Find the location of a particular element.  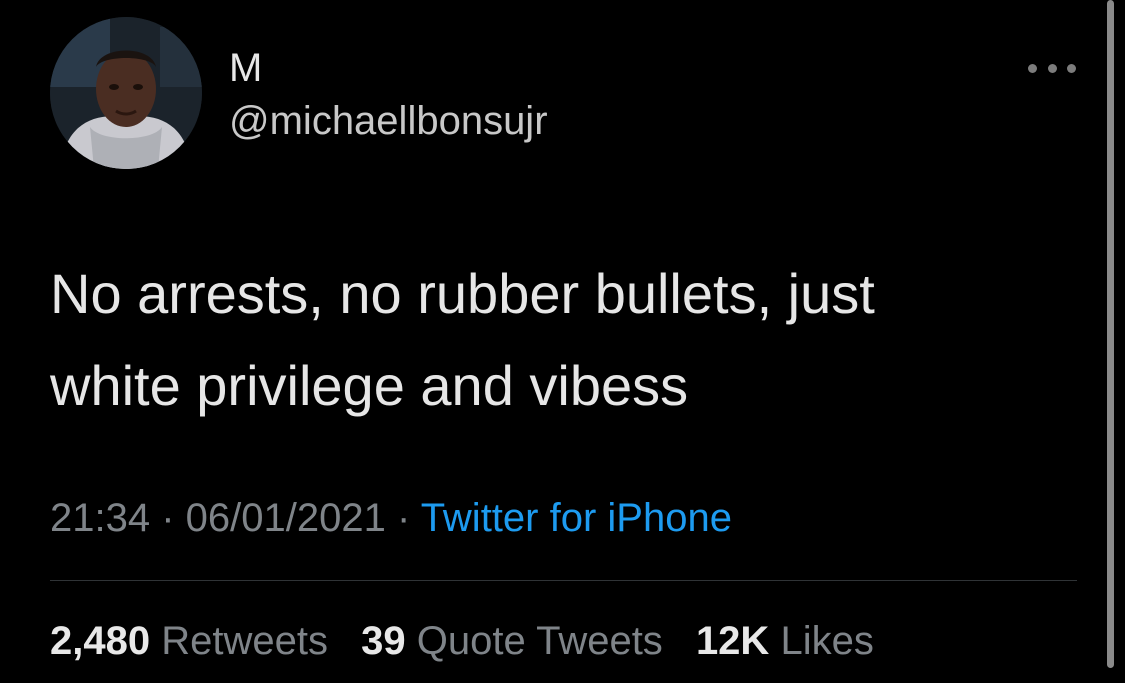

avatar is located at coordinates (126, 93).